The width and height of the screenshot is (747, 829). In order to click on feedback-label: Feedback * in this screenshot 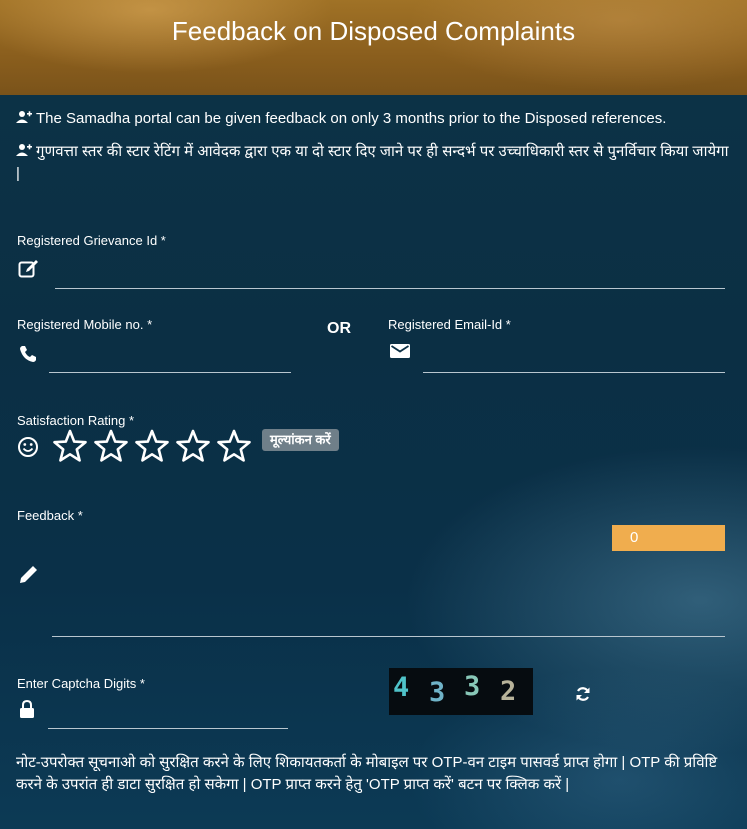, I will do `click(50, 515)`.